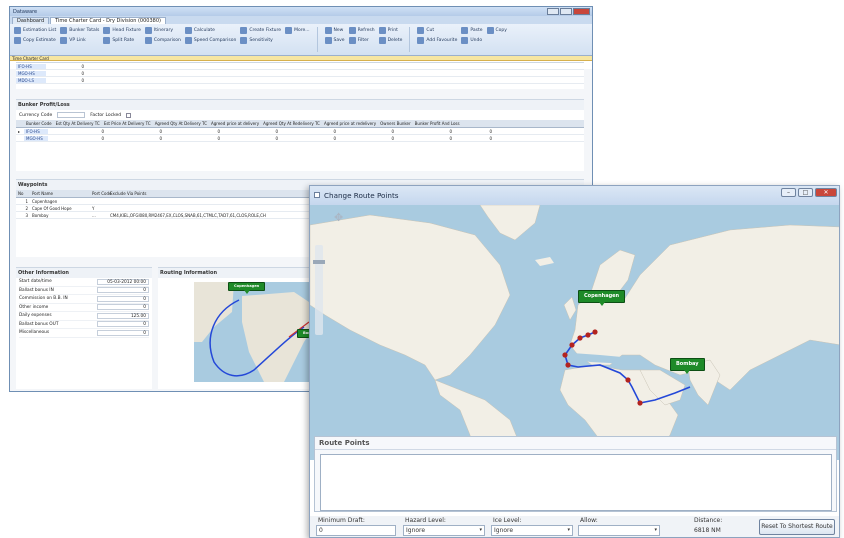  I want to click on dialog-maximize-button: □, so click(805, 192).